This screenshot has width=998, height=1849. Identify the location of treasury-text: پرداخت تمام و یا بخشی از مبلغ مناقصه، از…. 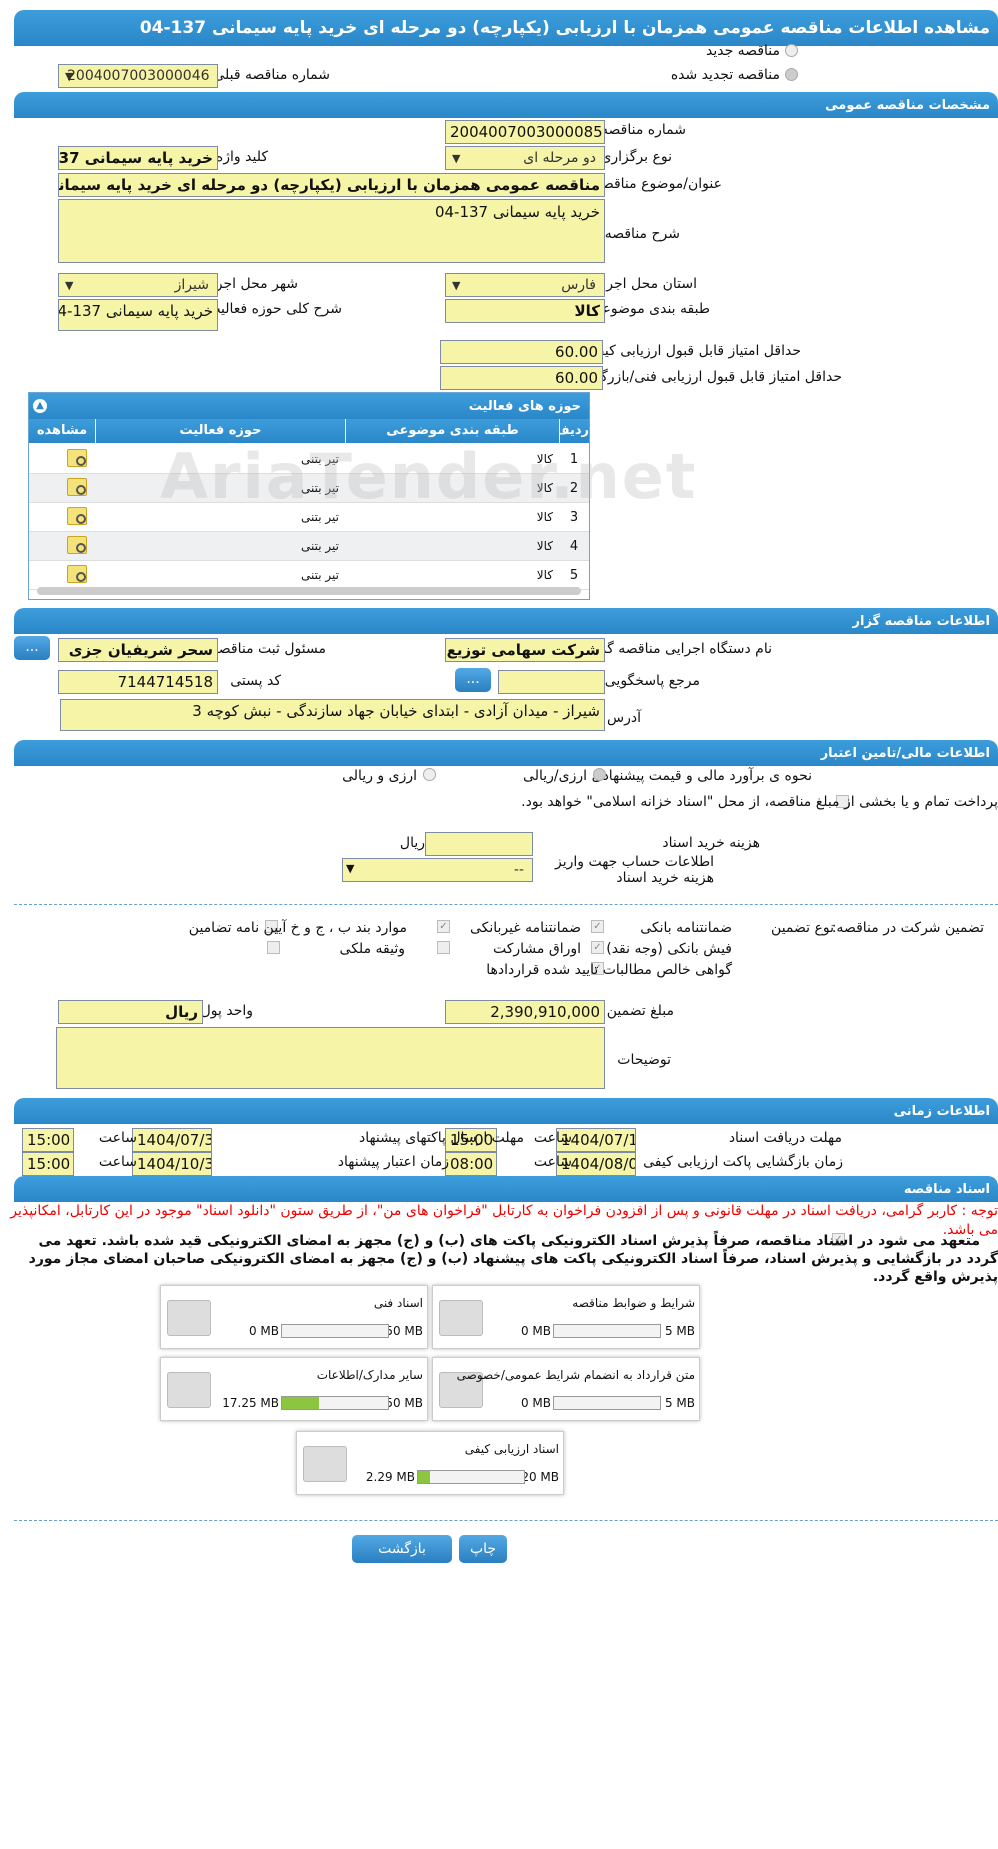
(759, 802).